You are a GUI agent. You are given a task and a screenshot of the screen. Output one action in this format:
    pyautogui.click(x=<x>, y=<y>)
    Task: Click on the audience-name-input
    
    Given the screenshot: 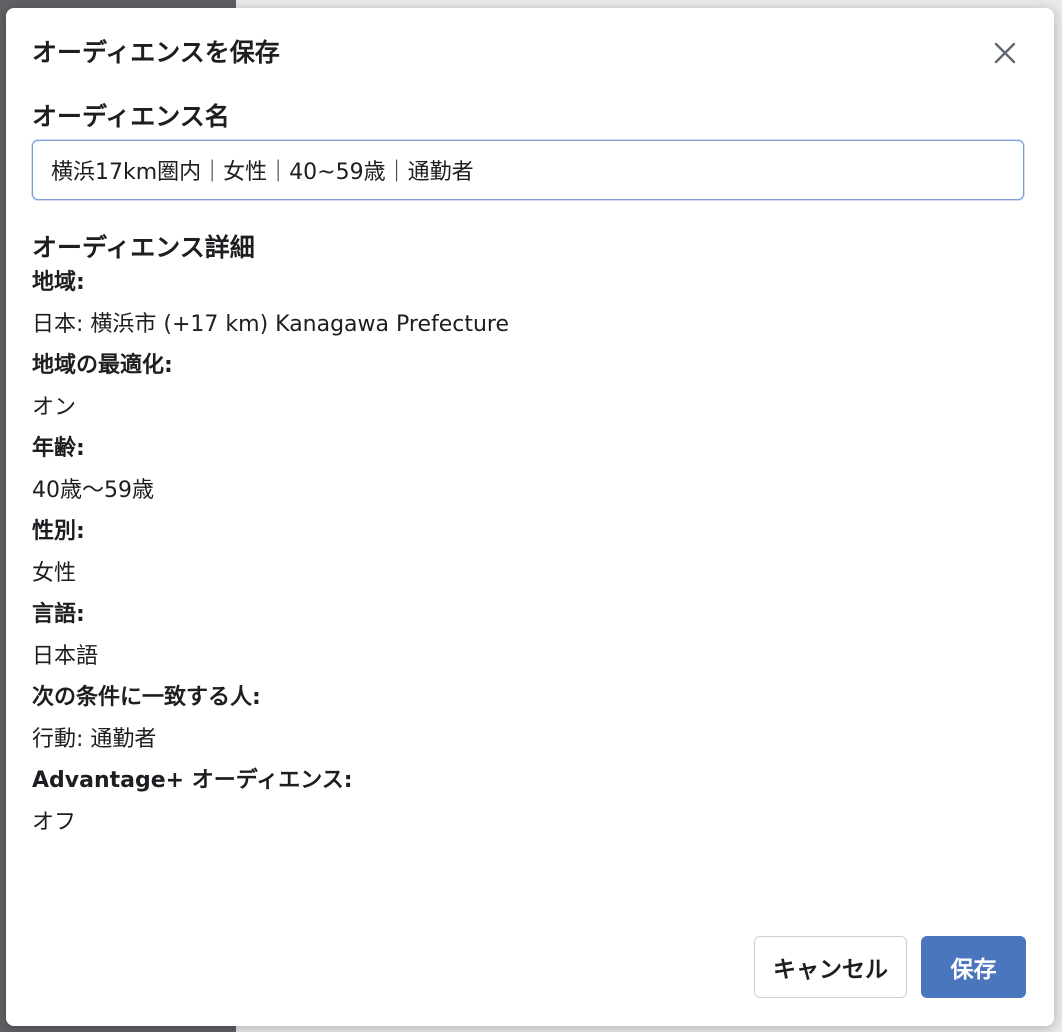 What is the action you would take?
    pyautogui.click(x=528, y=170)
    